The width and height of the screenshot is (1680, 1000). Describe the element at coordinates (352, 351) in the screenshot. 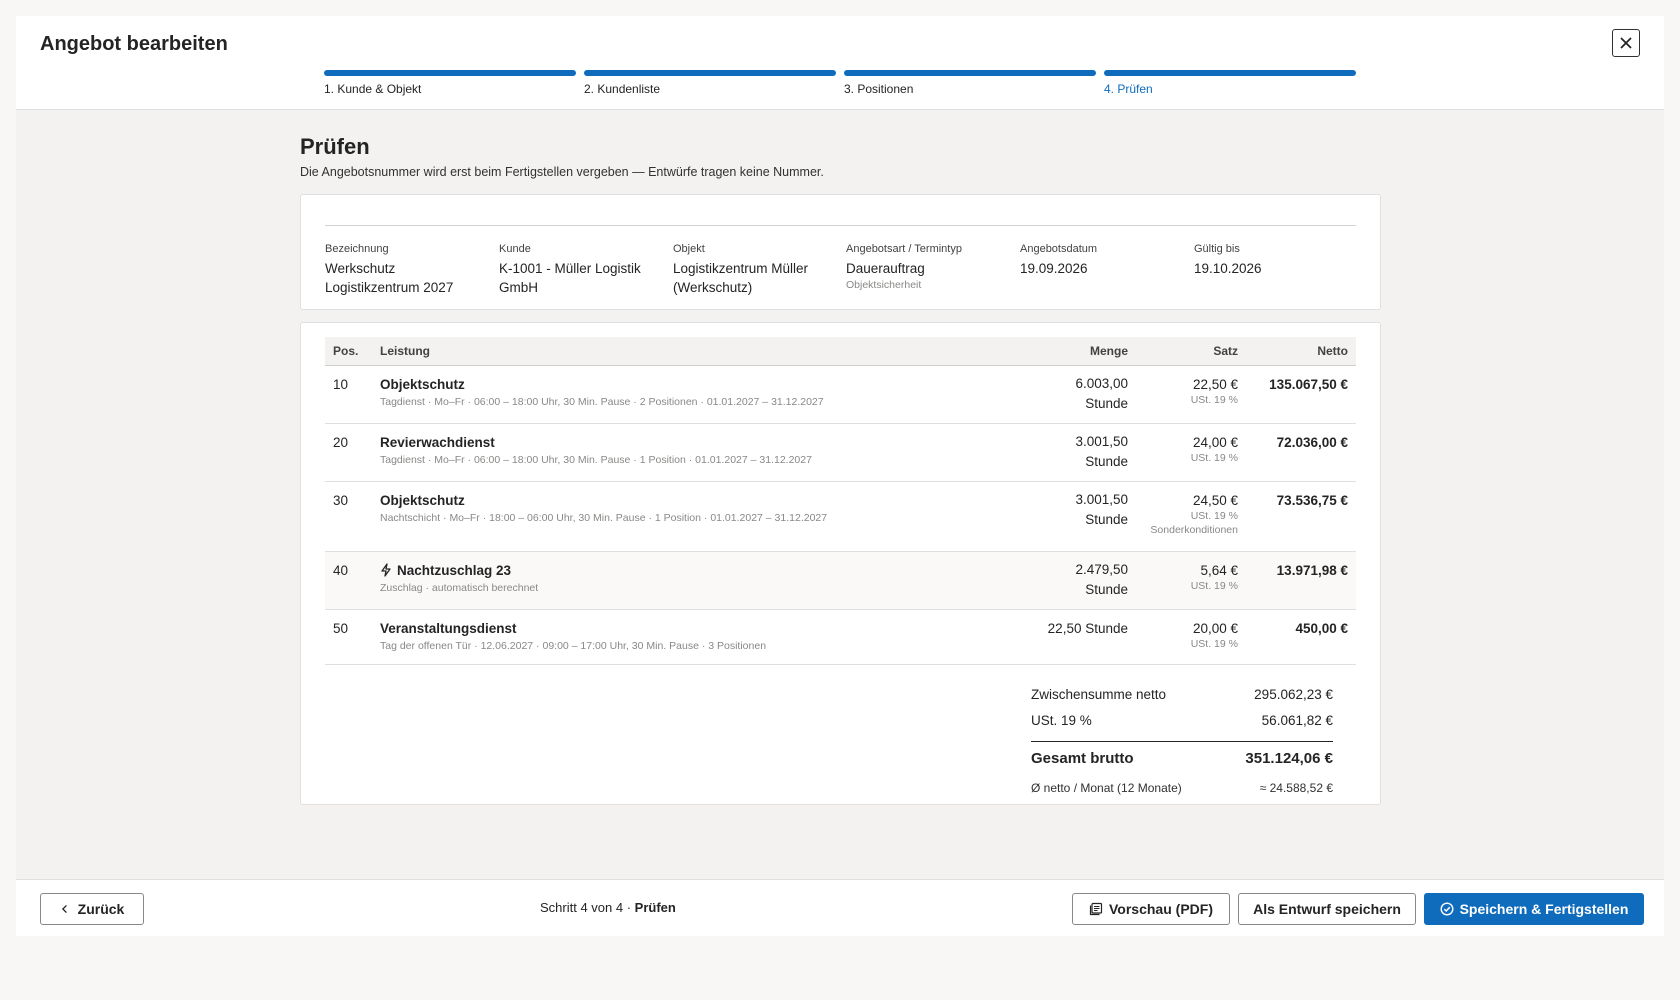

I see `col-pos: Pos.` at that location.